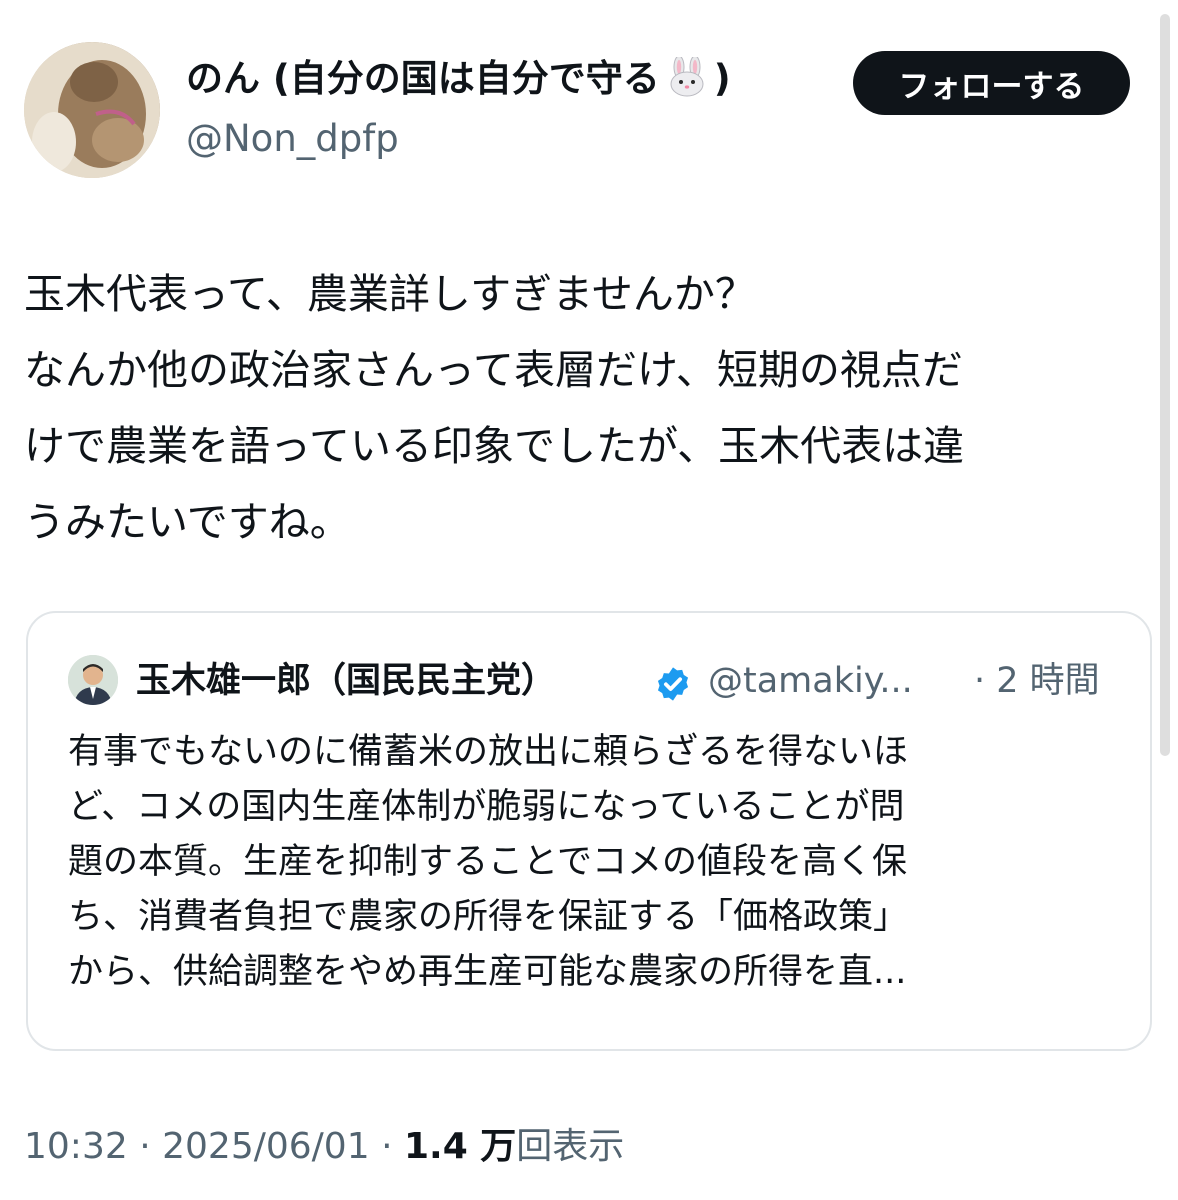 This screenshot has height=1200, width=1178. I want to click on follow-button: フォローする, so click(991, 83).